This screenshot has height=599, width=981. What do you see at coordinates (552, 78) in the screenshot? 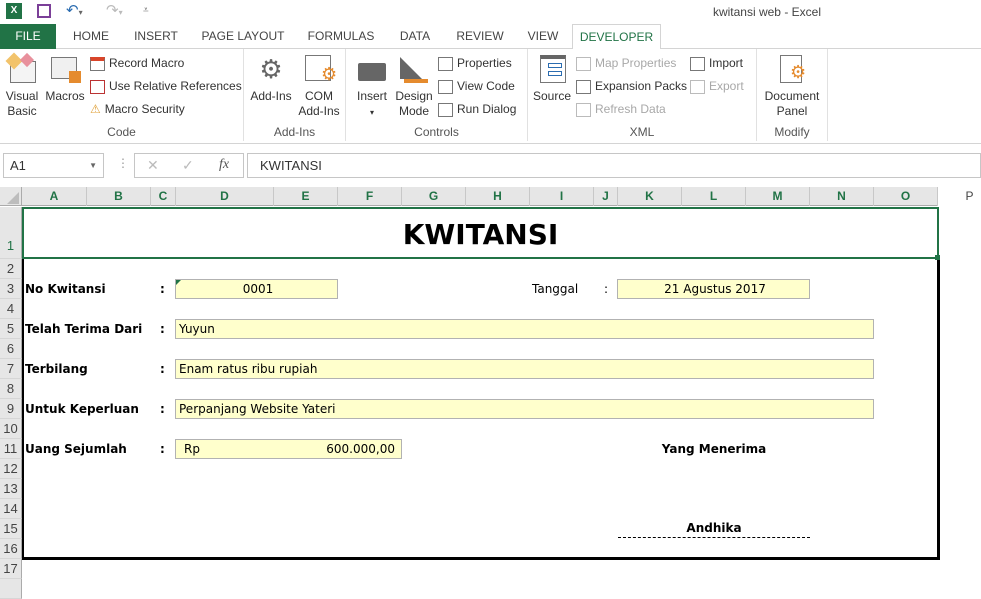
I see `source-button: Source` at bounding box center [552, 78].